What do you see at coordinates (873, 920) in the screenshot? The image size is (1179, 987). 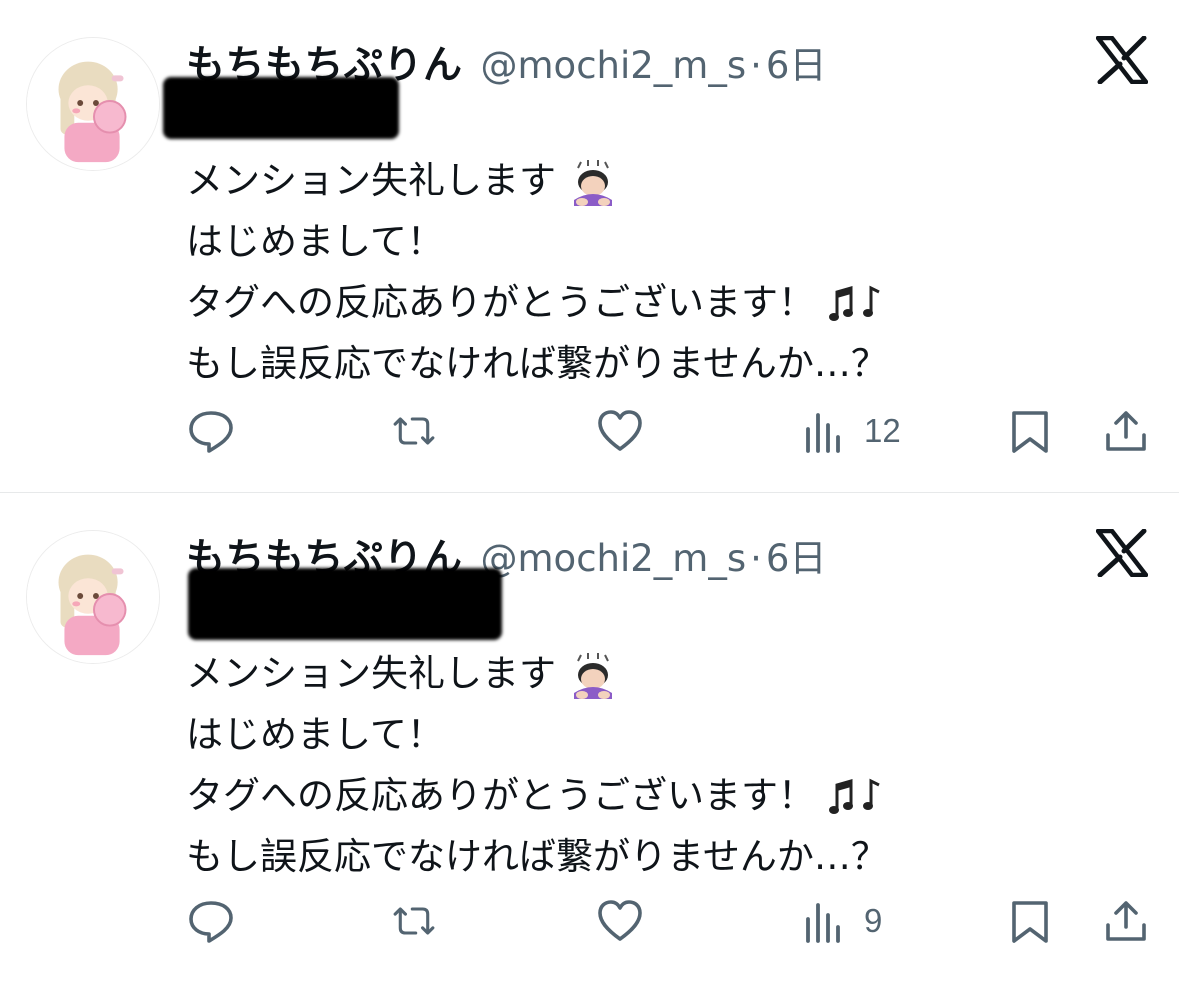 I see `view-count: 9` at bounding box center [873, 920].